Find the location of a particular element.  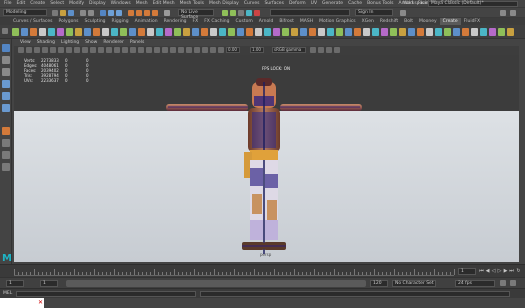

construction-history-icon is located at coordinates (167, 13).